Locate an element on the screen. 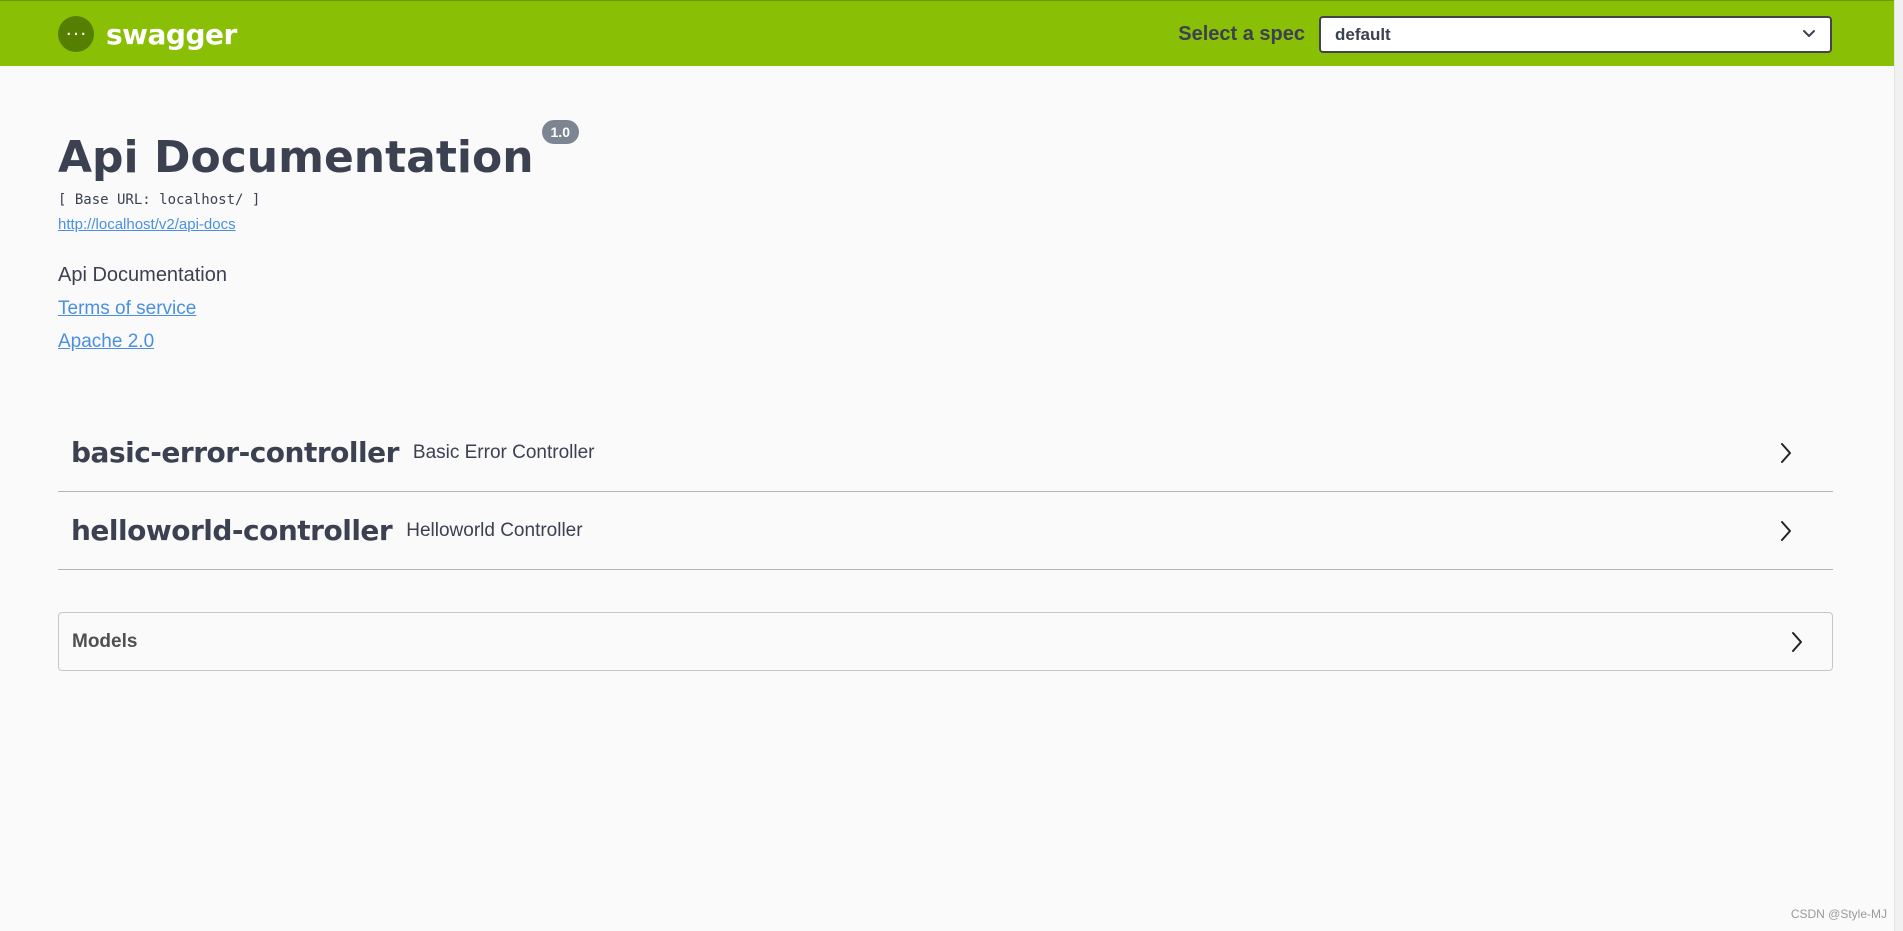 The height and width of the screenshot is (931, 1903). terms-of-service-link: Terms of service is located at coordinates (127, 309).